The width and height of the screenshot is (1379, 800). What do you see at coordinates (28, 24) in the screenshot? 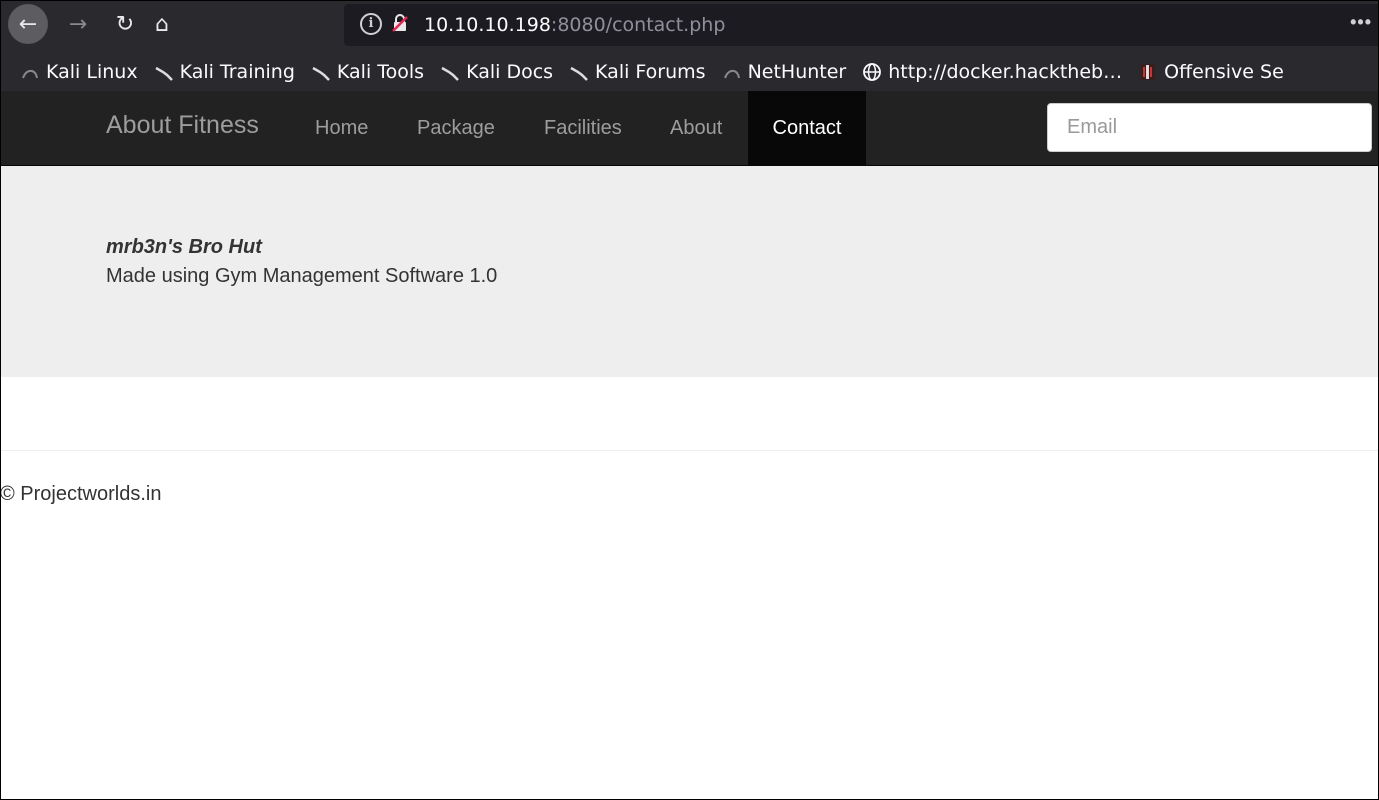
I see `back-arrow-icon: ←` at bounding box center [28, 24].